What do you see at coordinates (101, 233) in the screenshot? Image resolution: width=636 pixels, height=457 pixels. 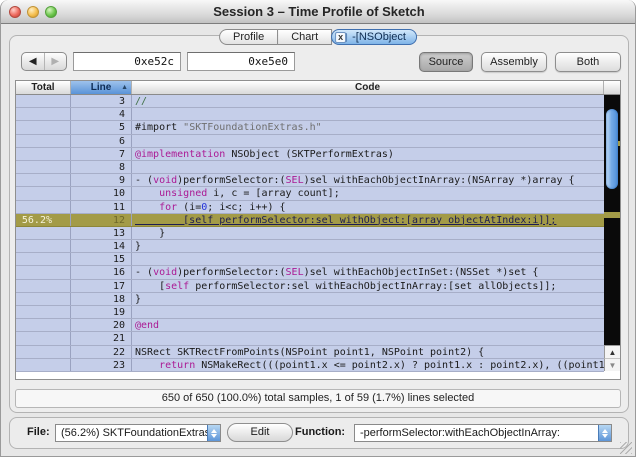 I see `line-number-cell: 13` at bounding box center [101, 233].